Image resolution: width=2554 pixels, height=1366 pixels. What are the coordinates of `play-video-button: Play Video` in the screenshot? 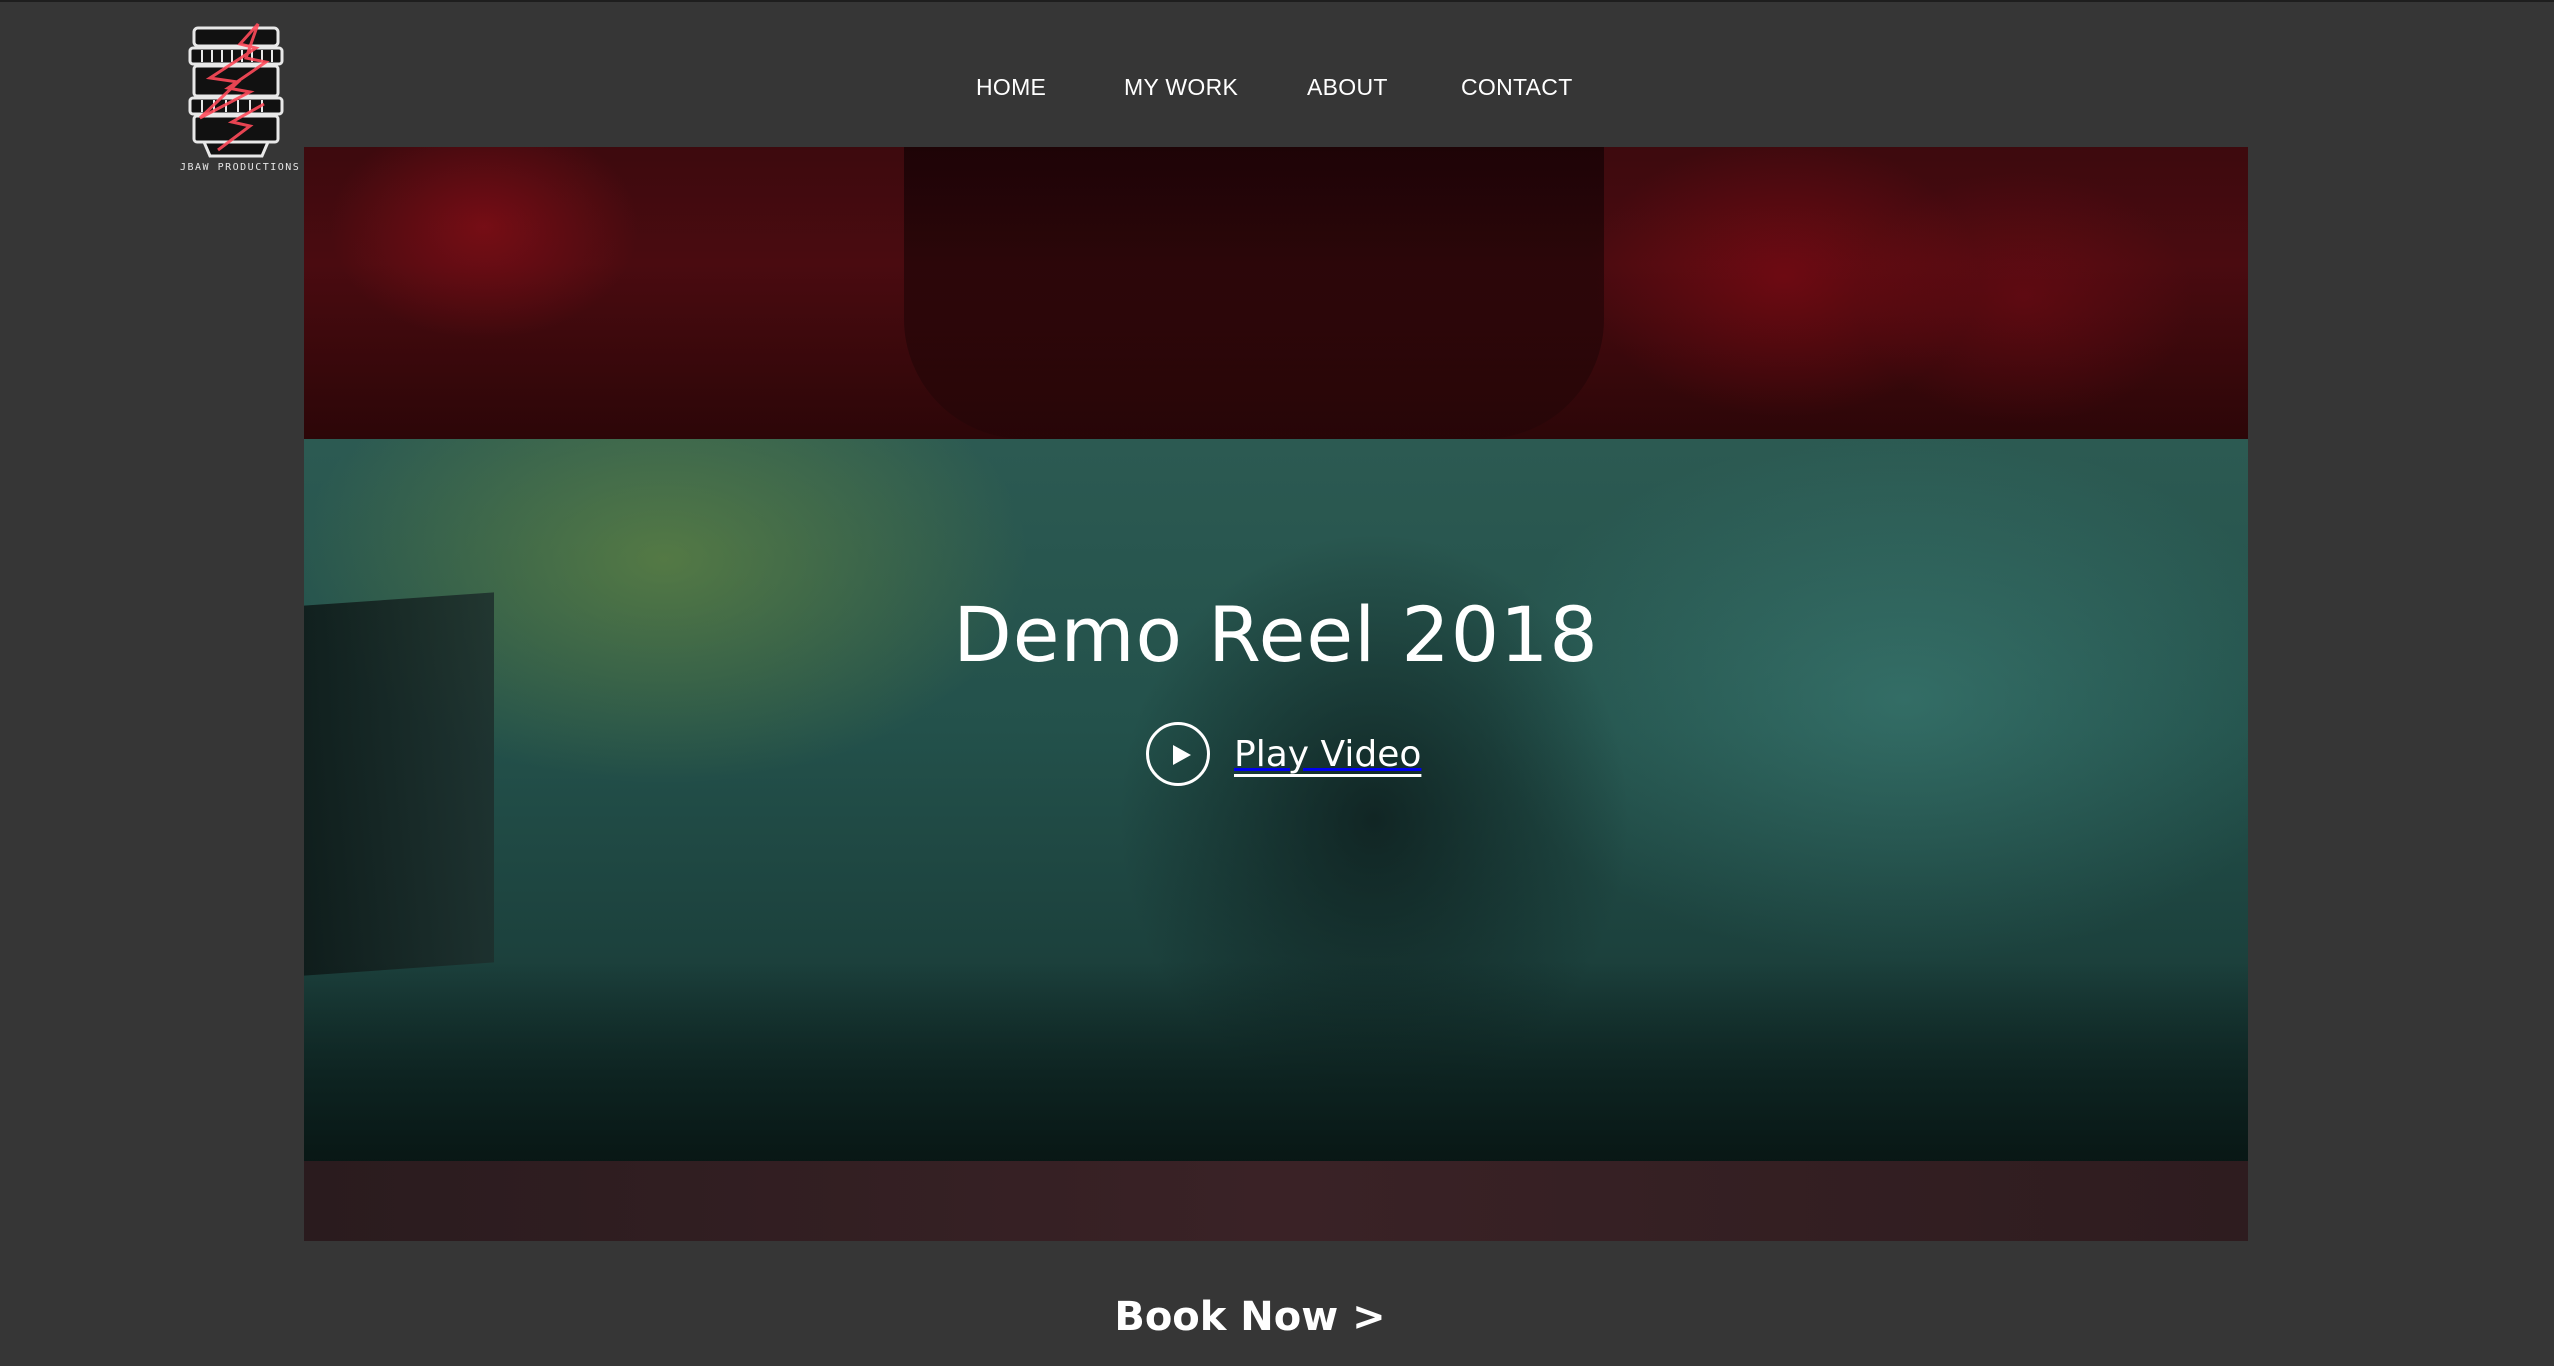 It's located at (1283, 754).